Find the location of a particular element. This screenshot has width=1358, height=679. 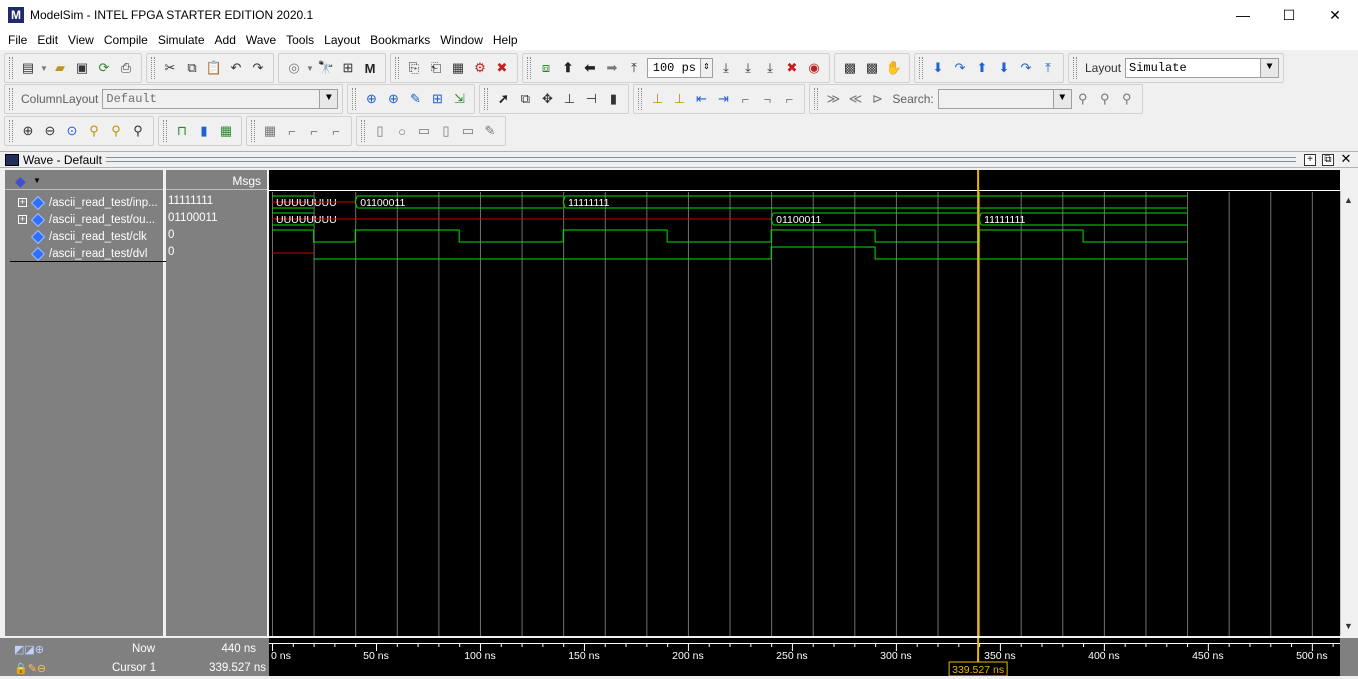

search-forward-icon: ≪ is located at coordinates (855, 99).